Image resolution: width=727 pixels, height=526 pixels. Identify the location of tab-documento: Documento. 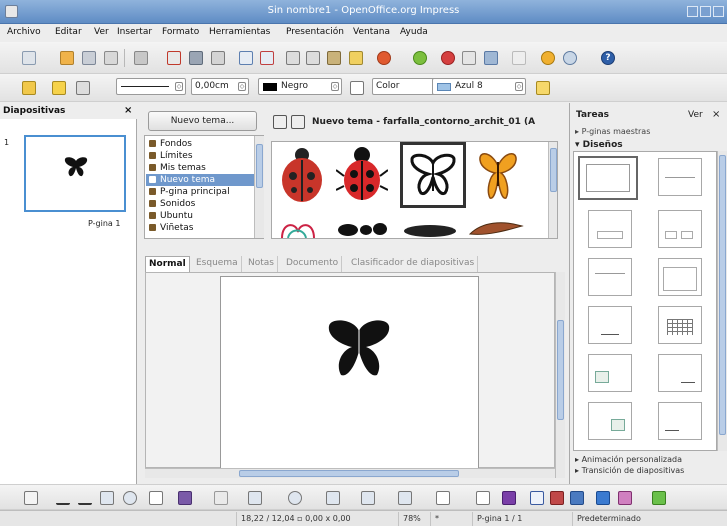
(313, 264).